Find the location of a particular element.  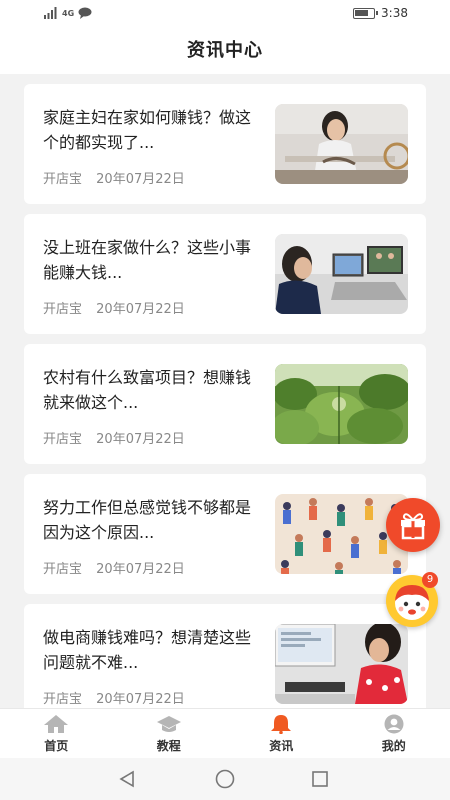

tab-label: 资讯 is located at coordinates (281, 746).